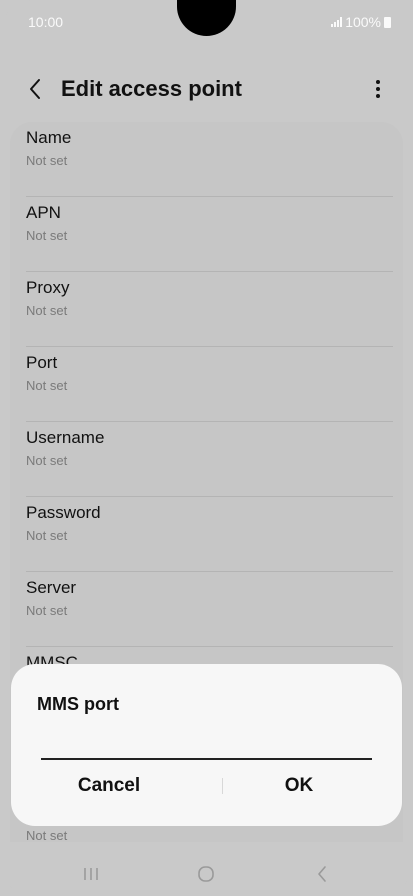 Image resolution: width=413 pixels, height=896 pixels. Describe the element at coordinates (65, 437) in the screenshot. I see `item-label: Username` at that location.